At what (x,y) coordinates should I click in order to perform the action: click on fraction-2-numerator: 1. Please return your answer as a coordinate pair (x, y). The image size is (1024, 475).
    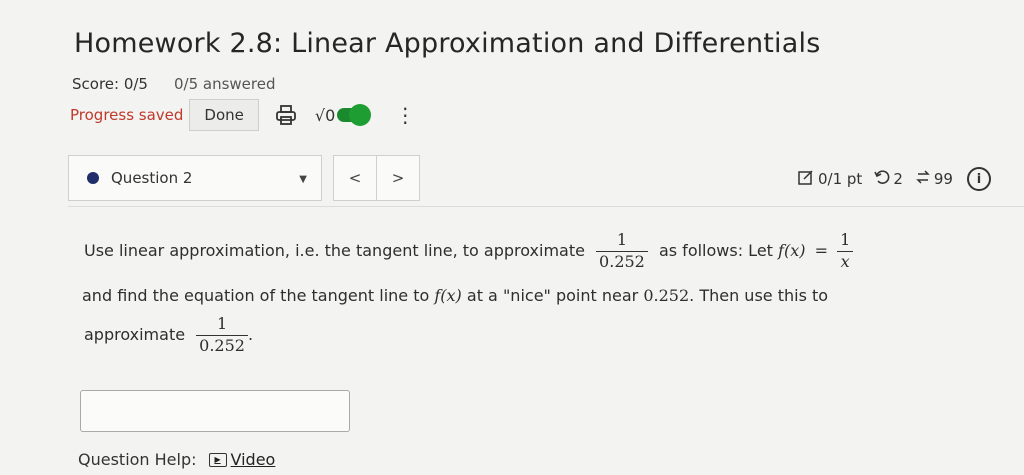
    Looking at the image, I should click on (222, 323).